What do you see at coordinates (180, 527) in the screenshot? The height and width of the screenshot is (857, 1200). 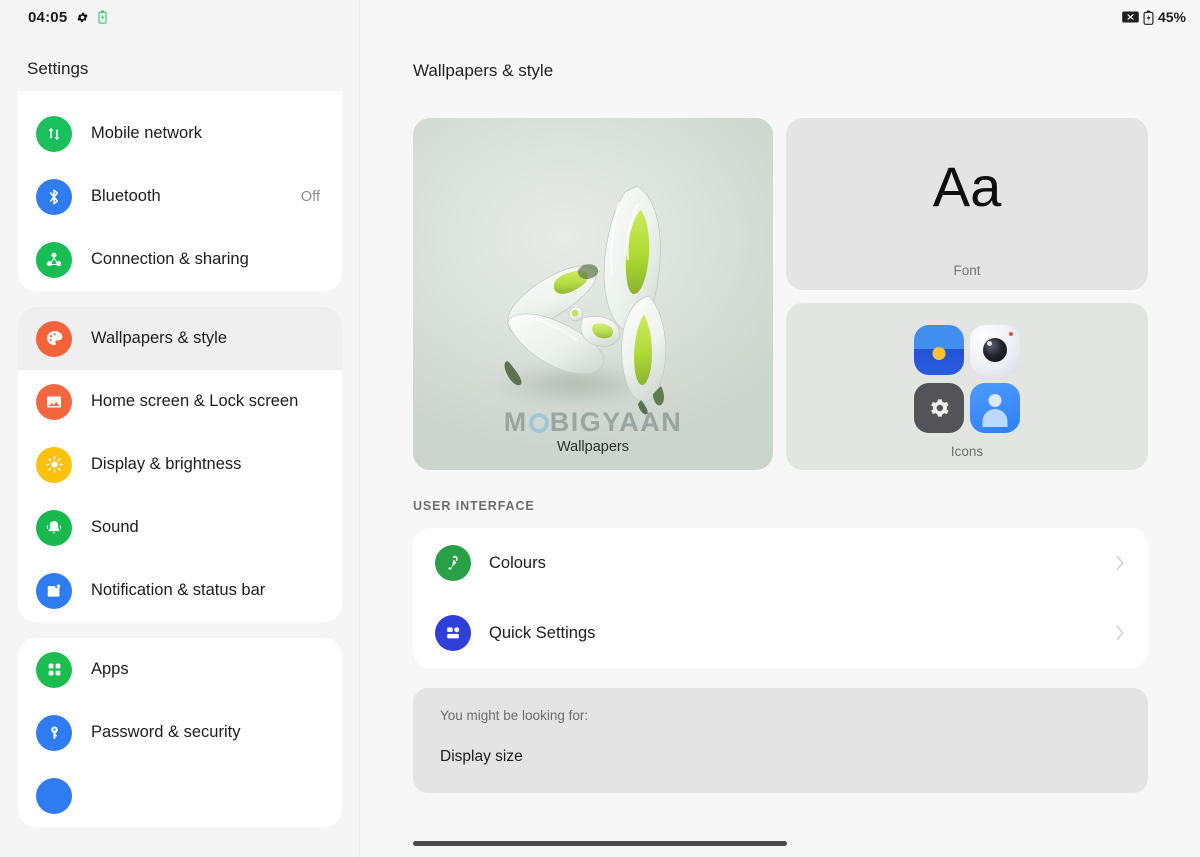 I see `sidebar-item-sound: Sound` at bounding box center [180, 527].